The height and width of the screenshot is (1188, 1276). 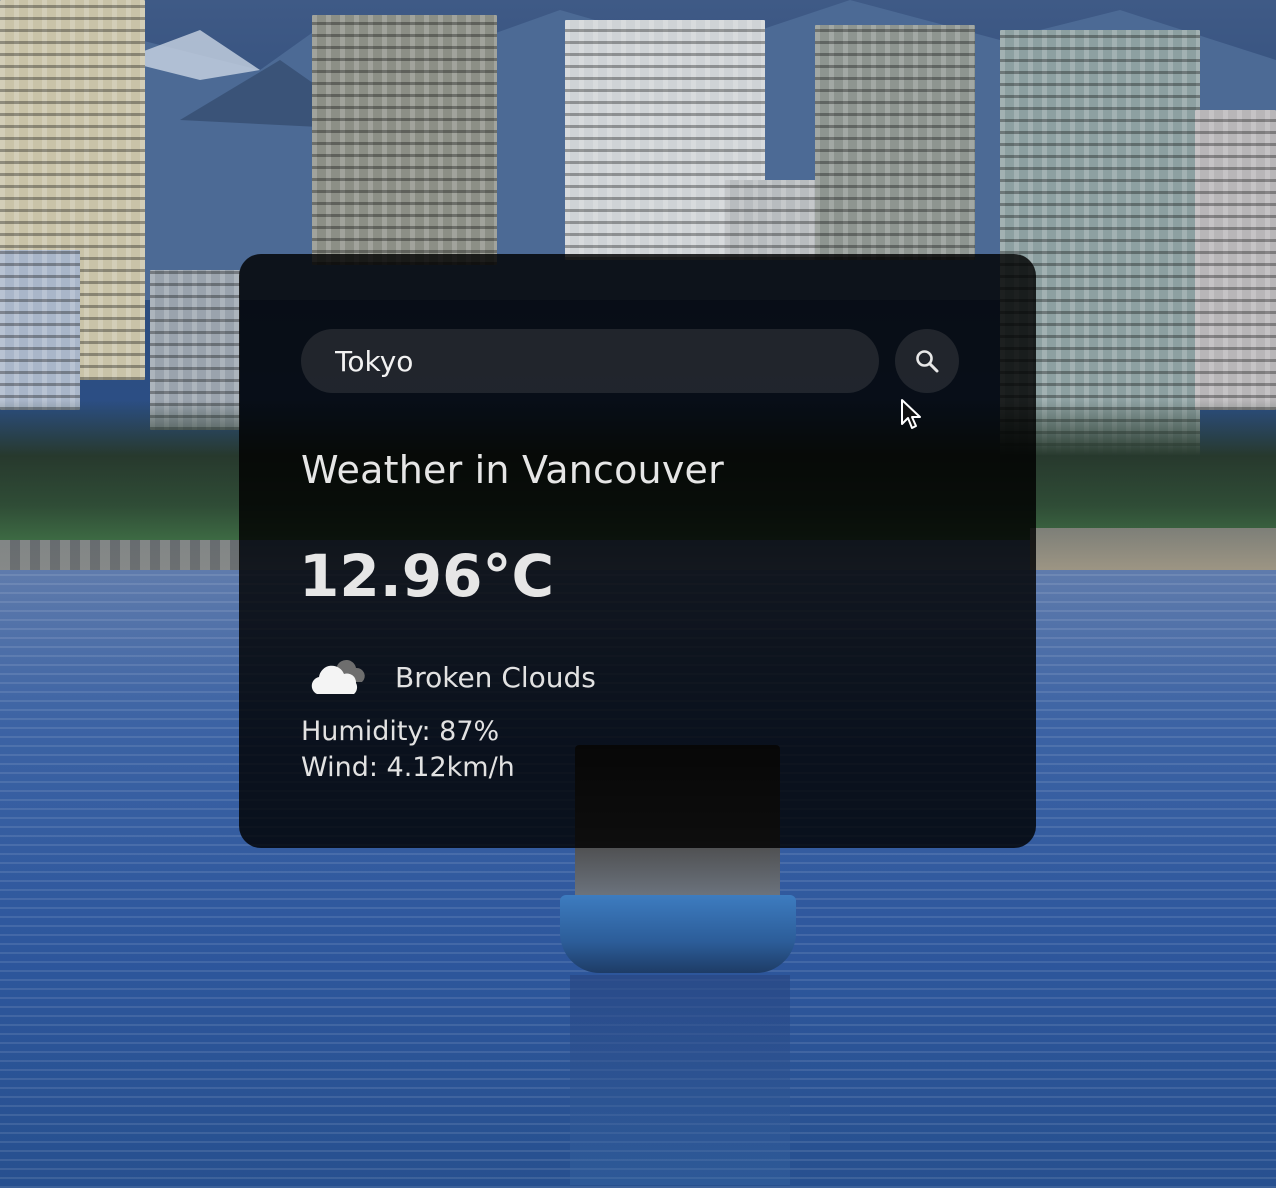 I want to click on search-bar, so click(x=631, y=362).